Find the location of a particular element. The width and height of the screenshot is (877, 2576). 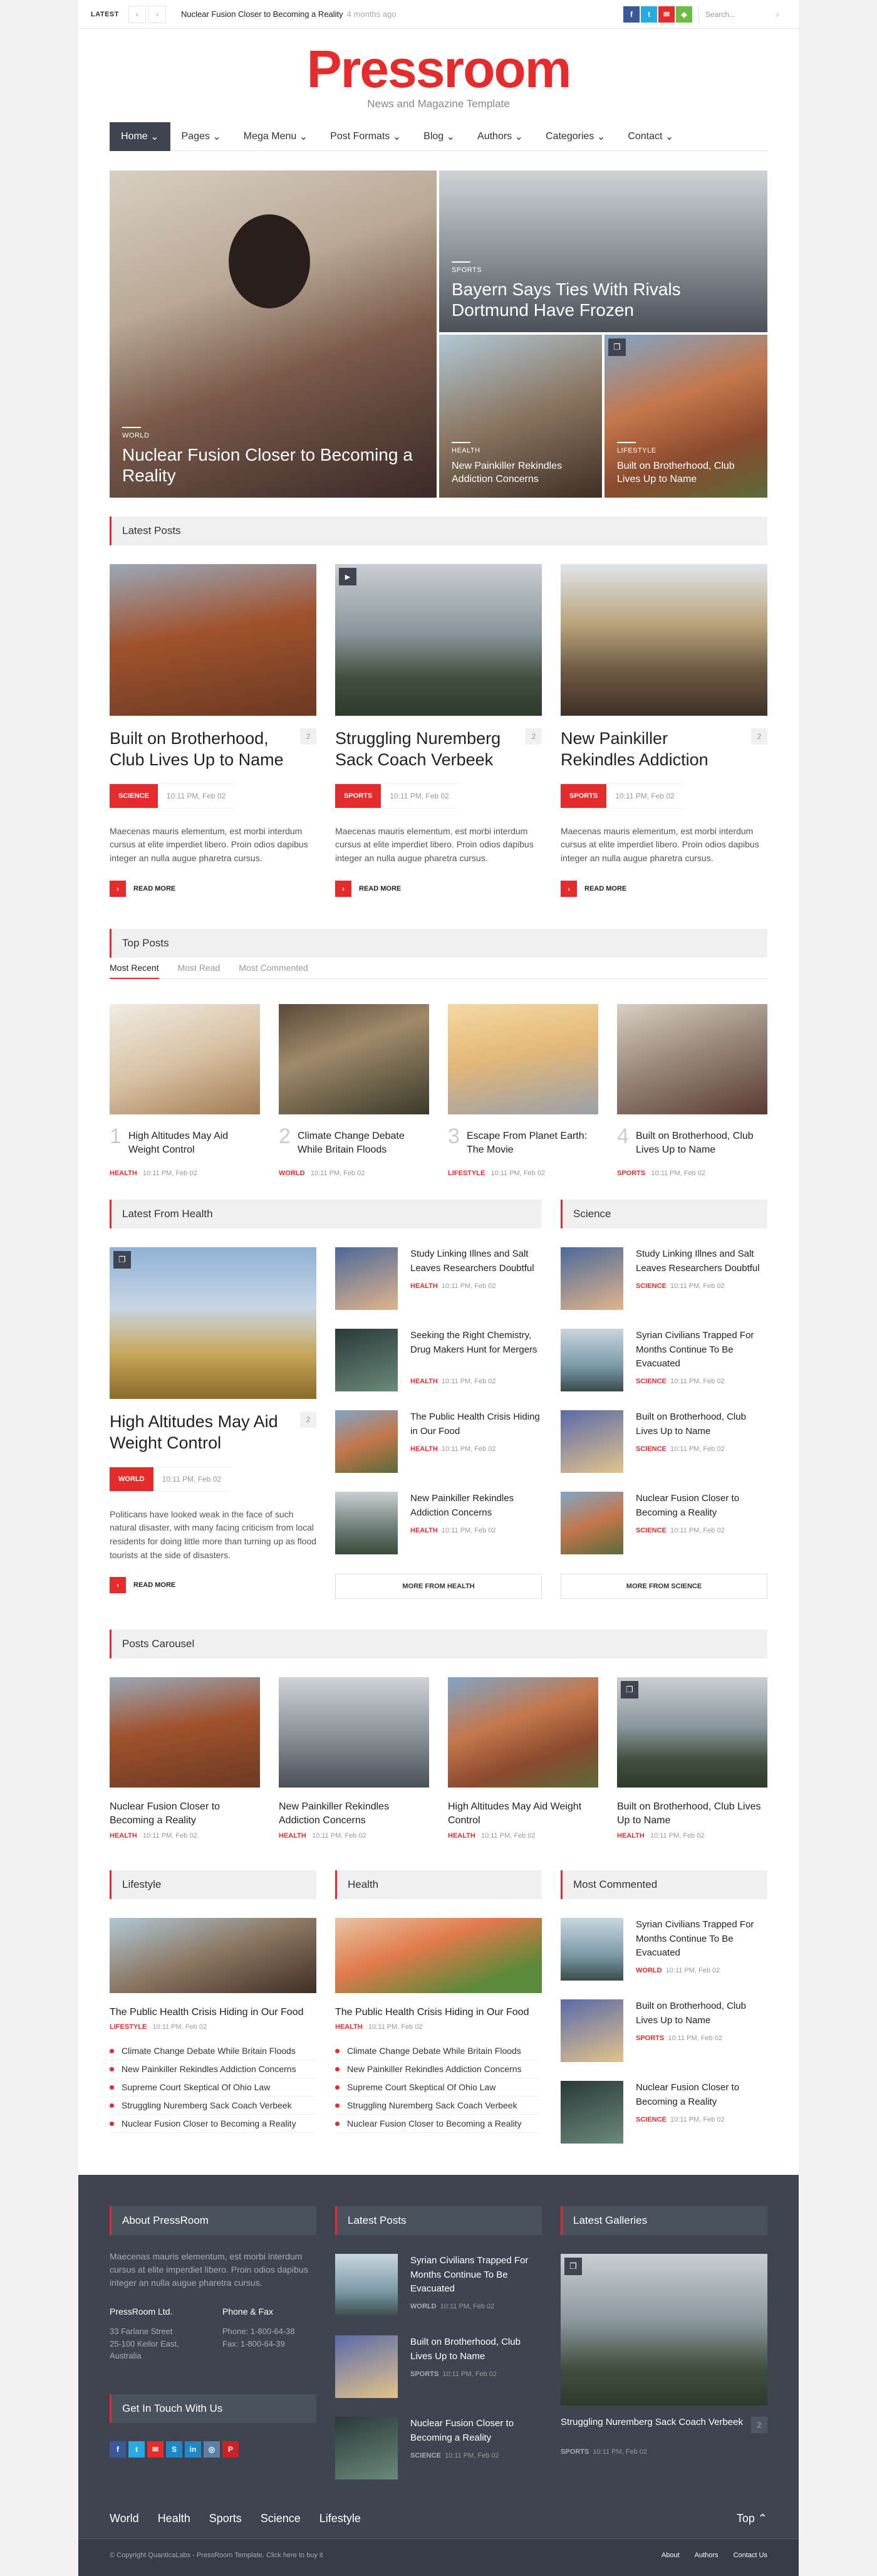

gallery-title: Struggling Nuremberg Sack Coach Verbeek is located at coordinates (655, 2422).